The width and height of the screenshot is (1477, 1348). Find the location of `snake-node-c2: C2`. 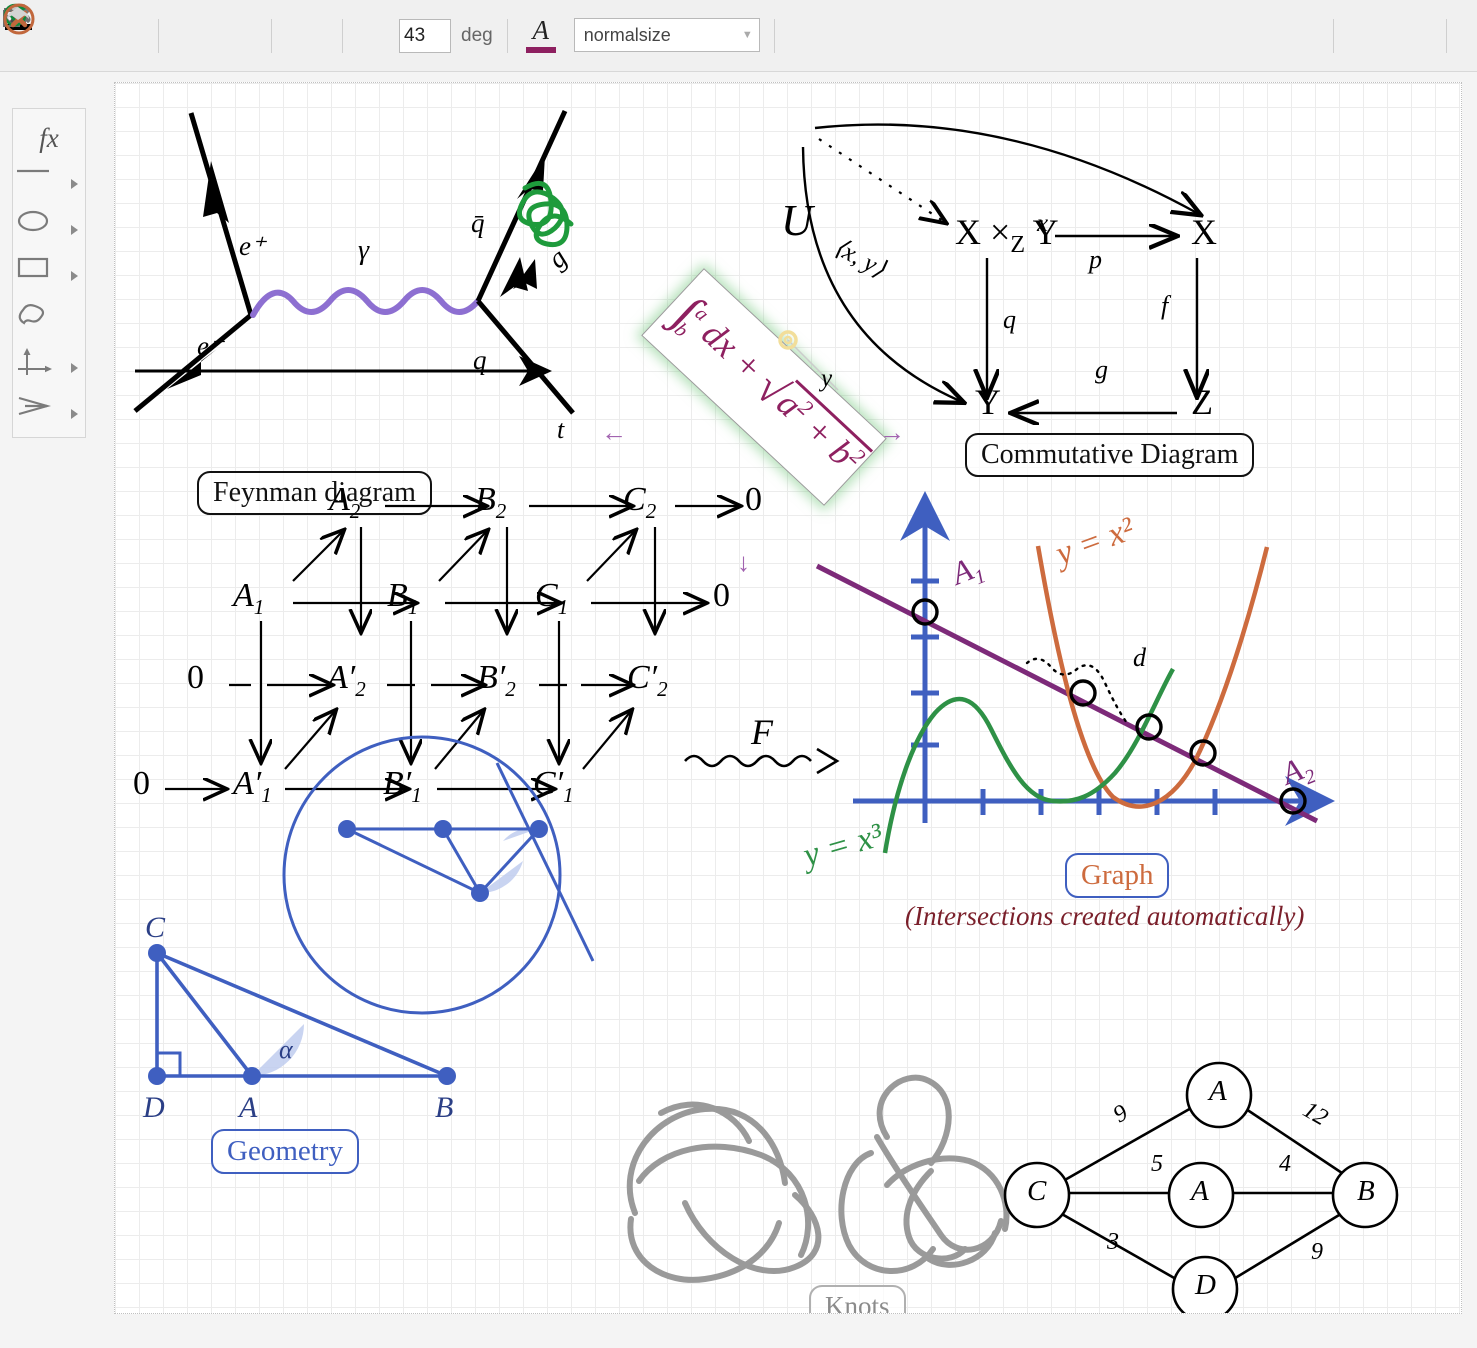

snake-node-c2: C2 is located at coordinates (640, 502).